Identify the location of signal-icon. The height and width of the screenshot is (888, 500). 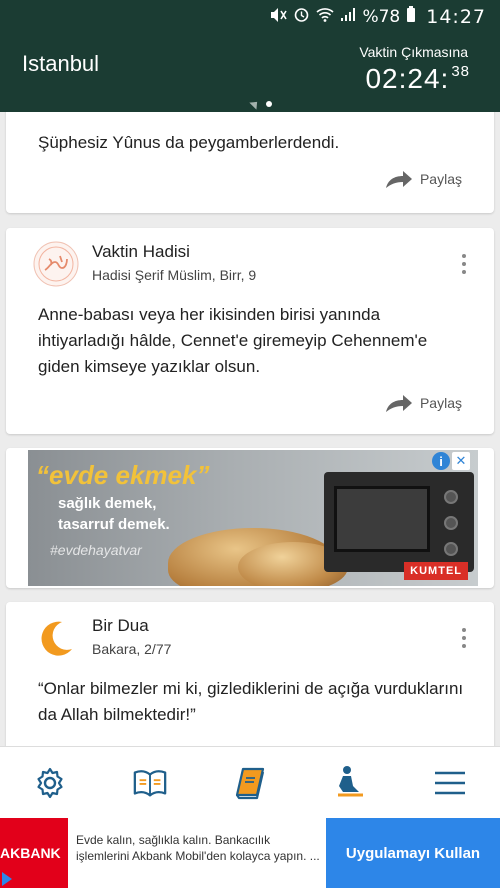
(348, 17).